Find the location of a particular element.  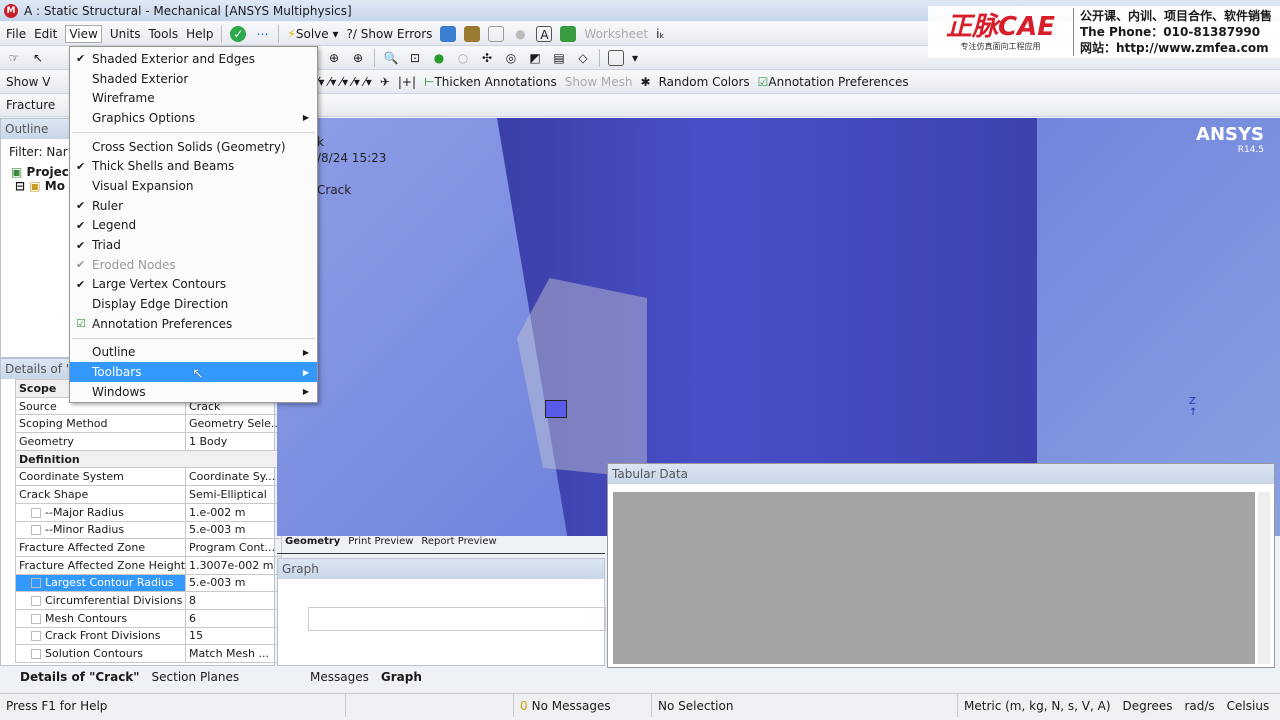

status-units: Metric (m, kg, N, s, V, A) is located at coordinates (1037, 705).